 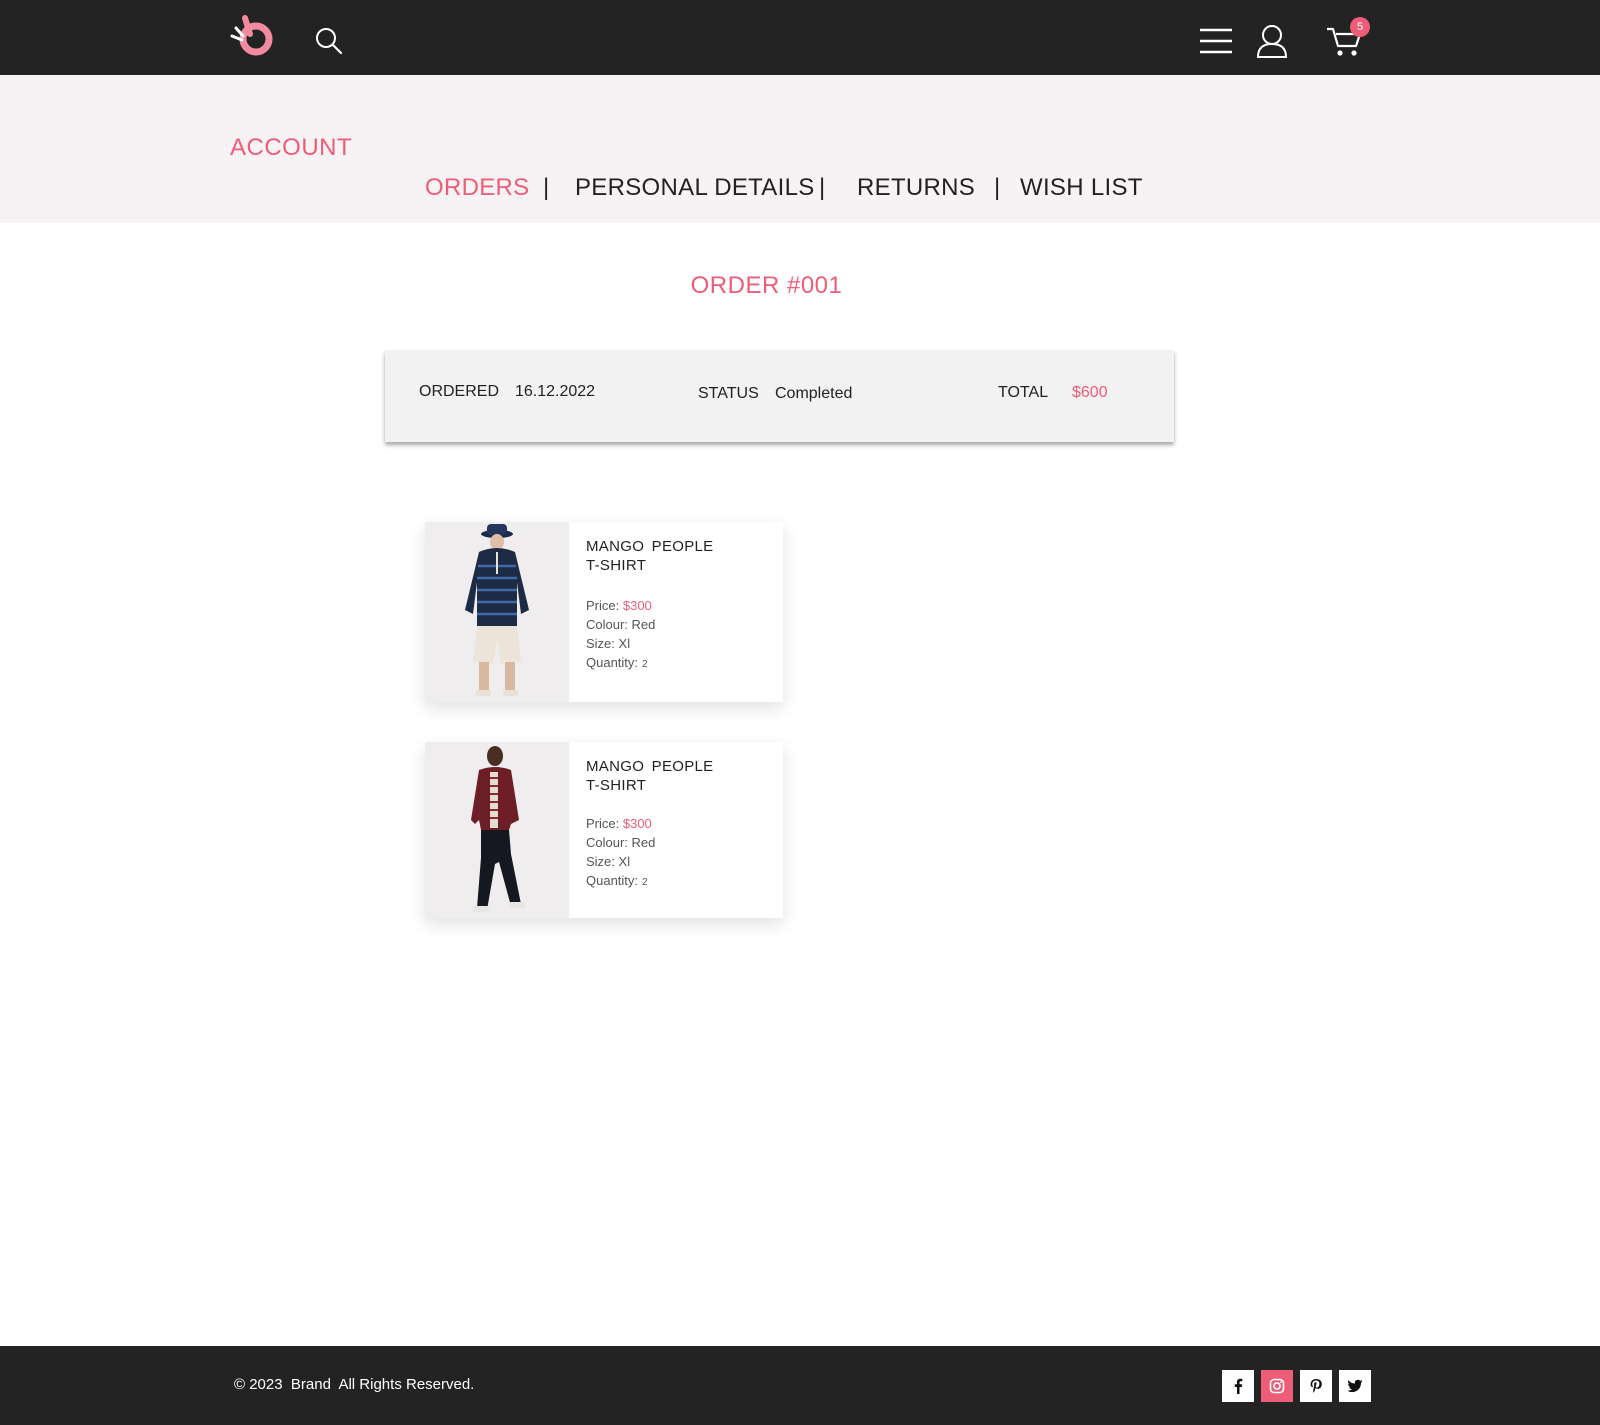 What do you see at coordinates (555, 391) in the screenshot?
I see `ordered-date: 16.12.2022` at bounding box center [555, 391].